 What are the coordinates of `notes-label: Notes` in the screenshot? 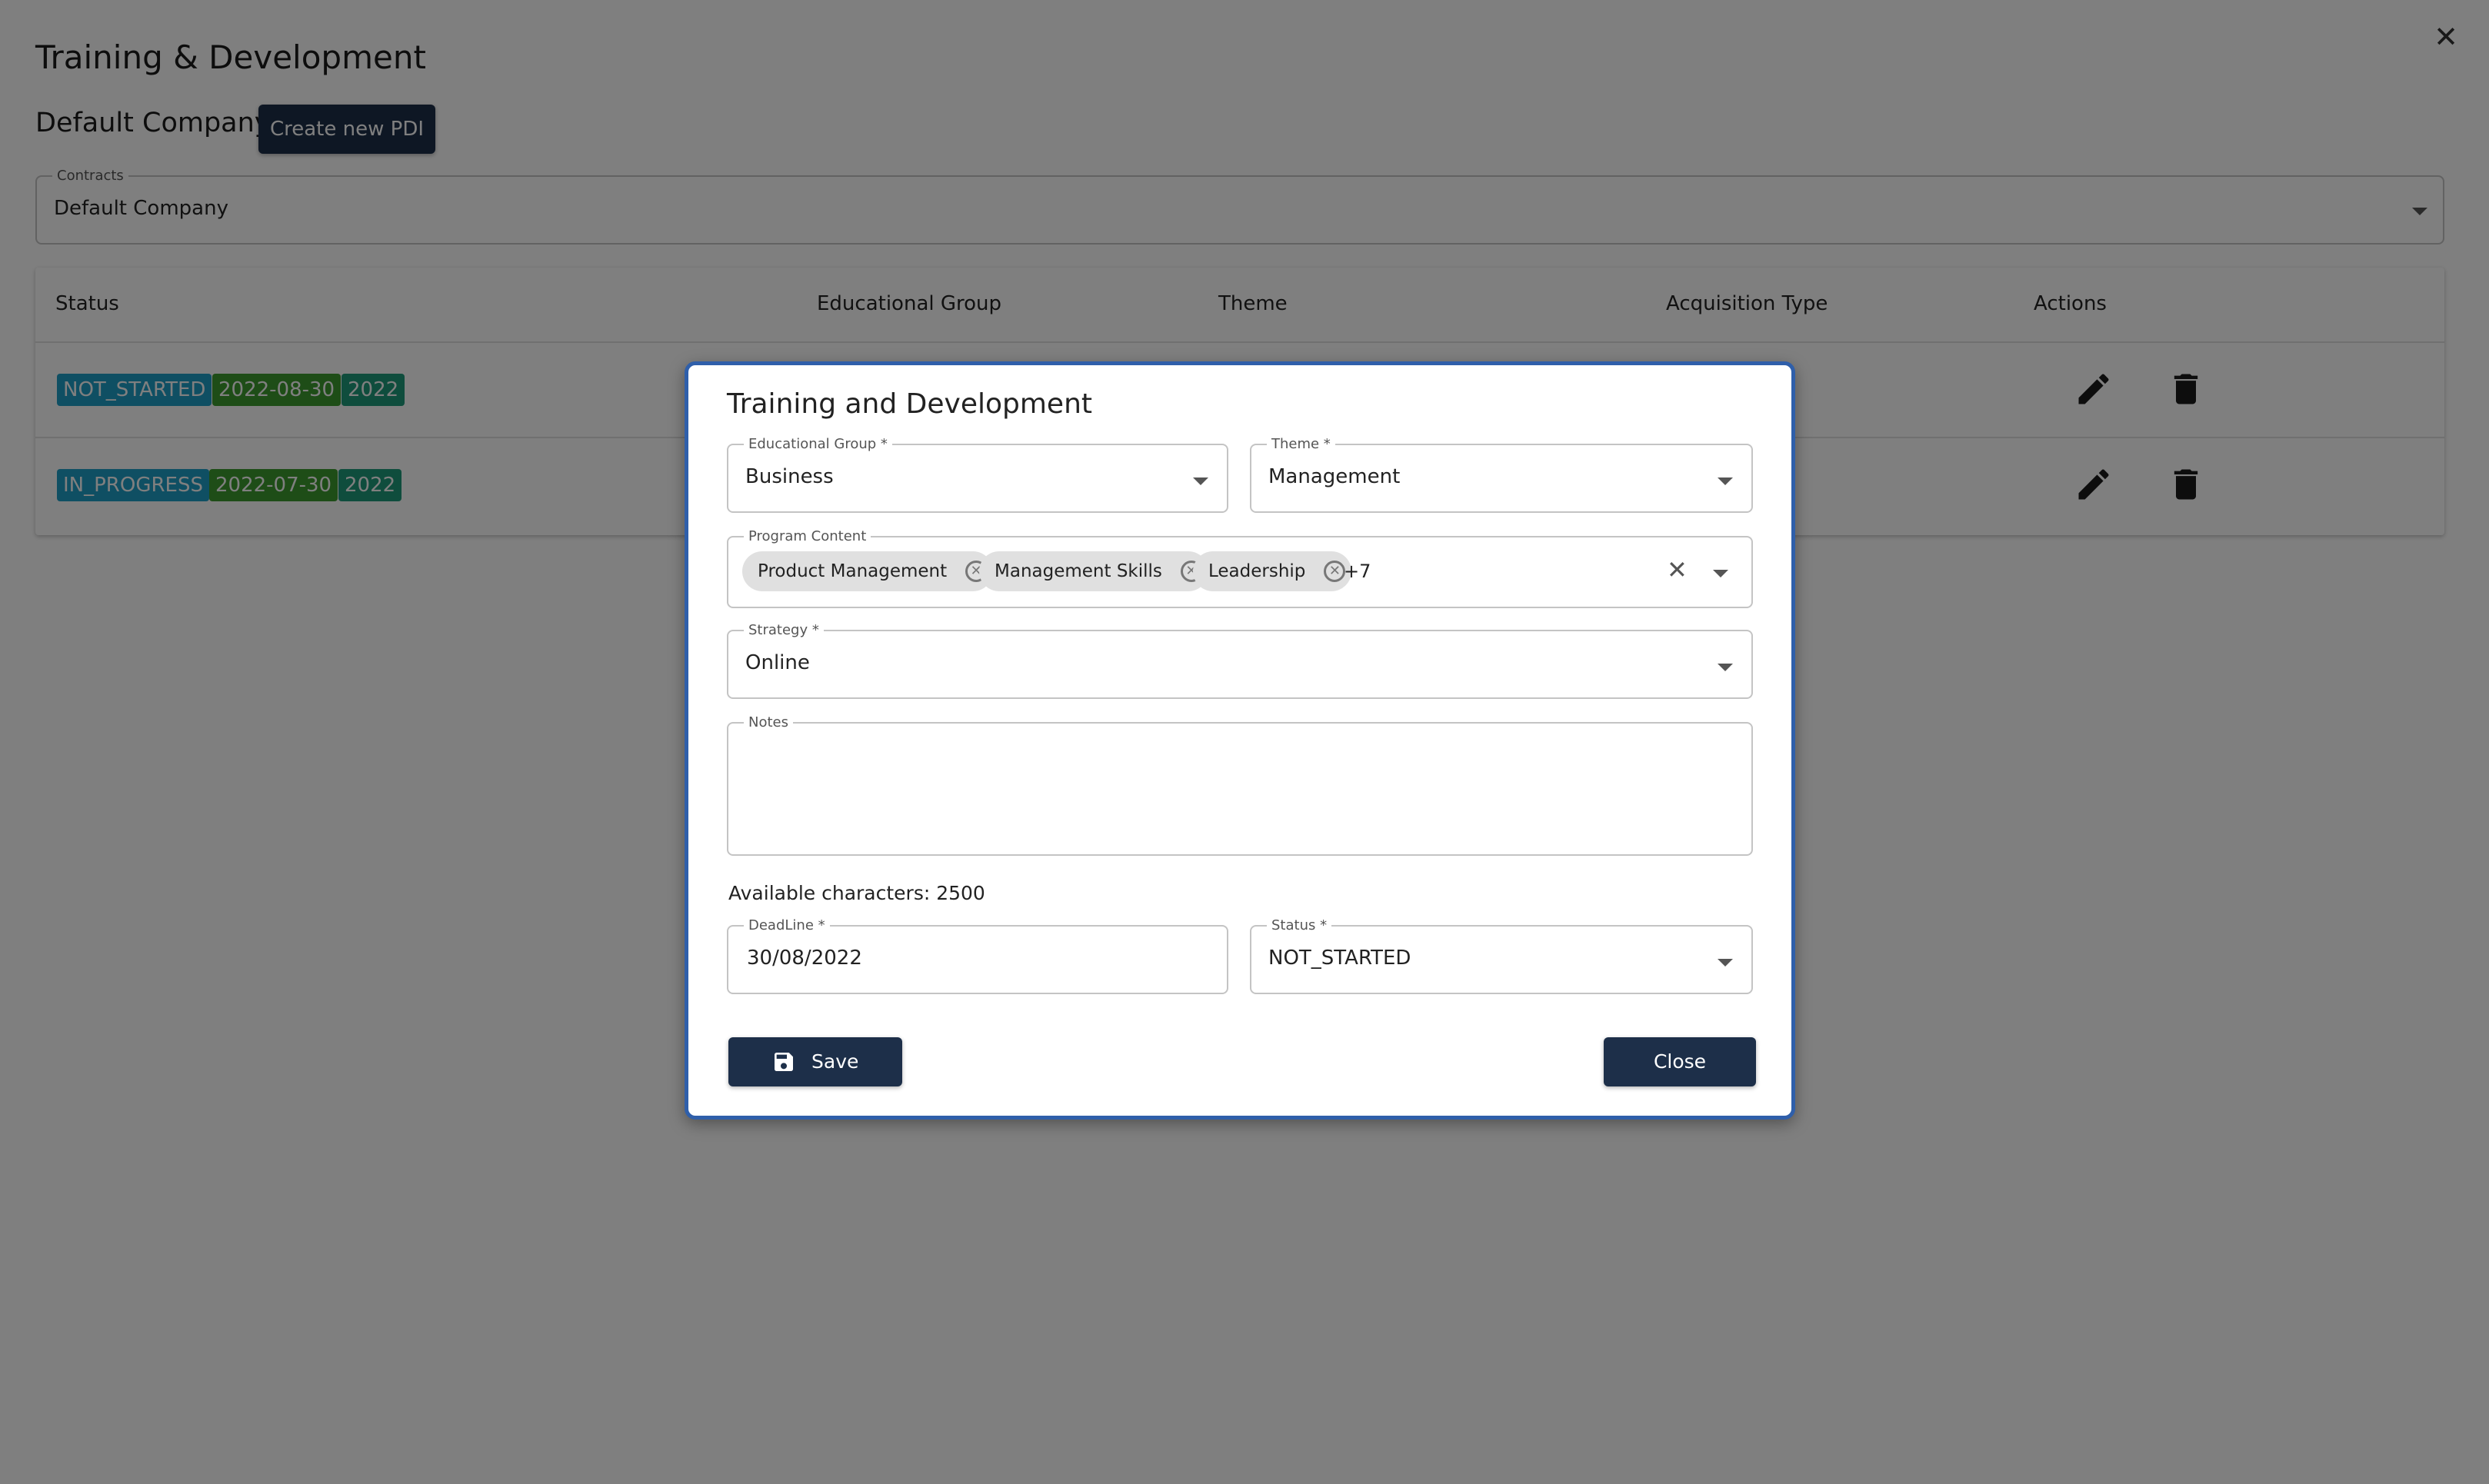 It's located at (768, 723).